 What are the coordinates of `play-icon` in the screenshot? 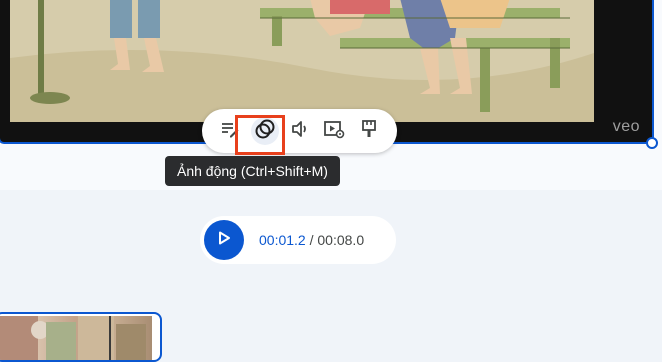 It's located at (224, 240).